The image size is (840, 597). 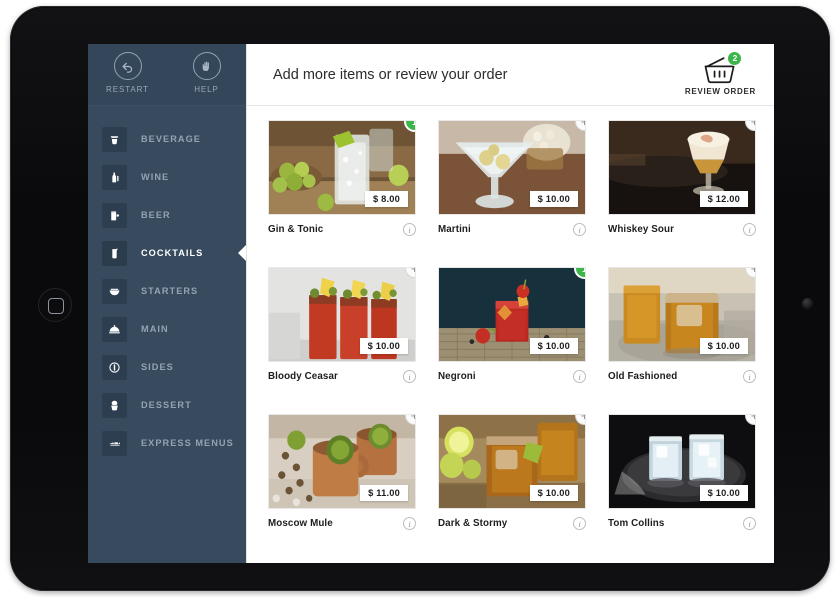 I want to click on product-footer: Moscow Mule i, so click(x=342, y=519).